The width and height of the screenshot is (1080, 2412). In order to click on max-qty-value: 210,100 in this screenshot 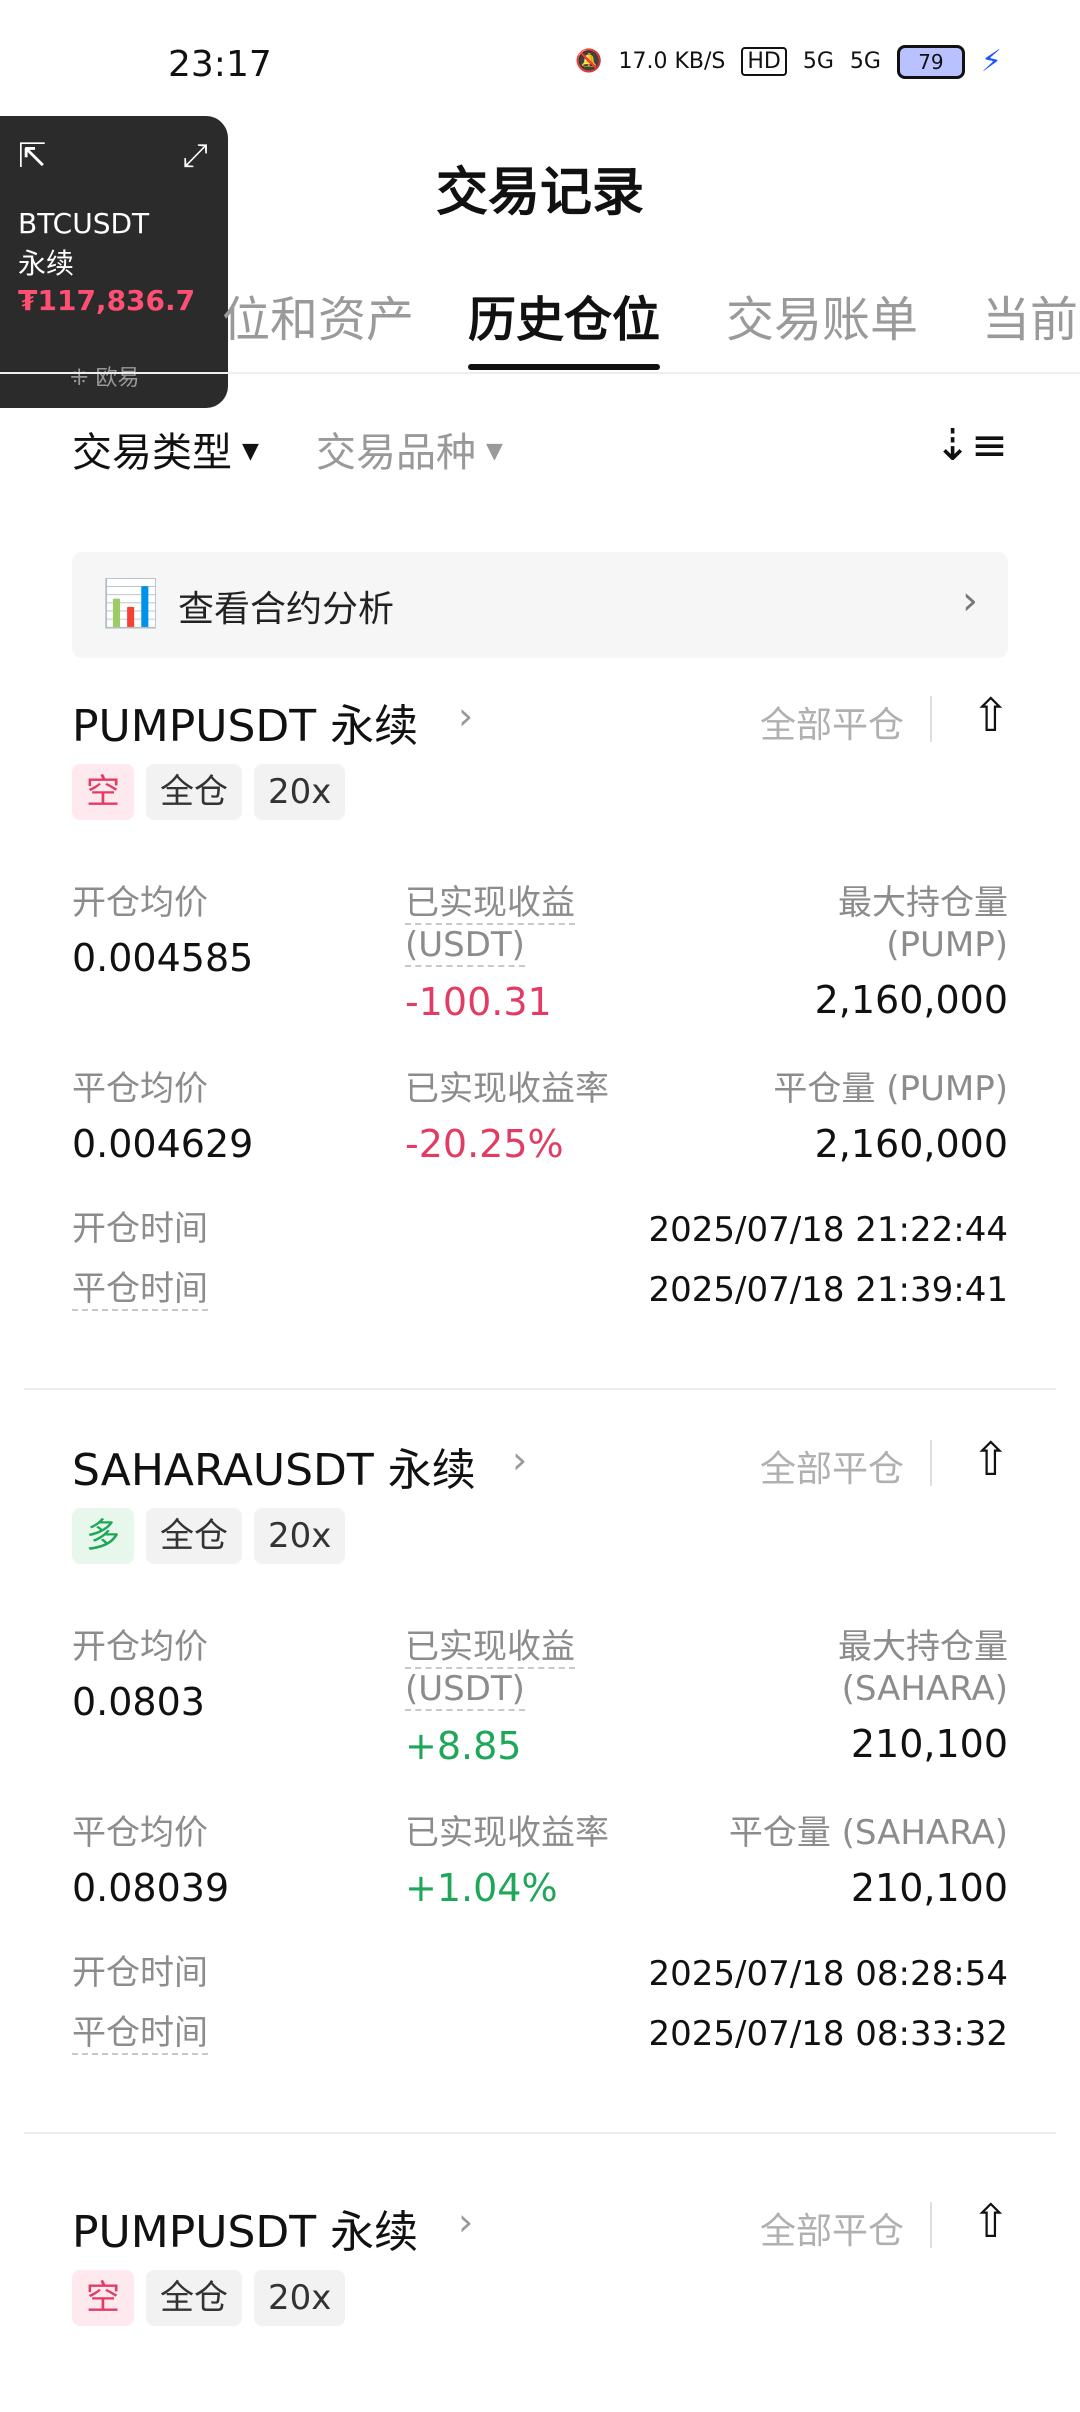, I will do `click(929, 1744)`.